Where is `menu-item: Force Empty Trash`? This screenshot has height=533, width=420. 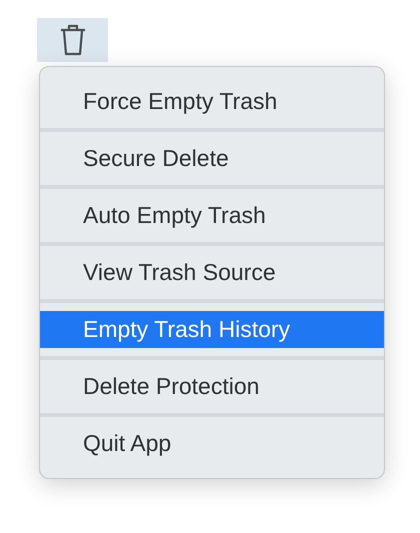 menu-item: Force Empty Trash is located at coordinates (212, 101).